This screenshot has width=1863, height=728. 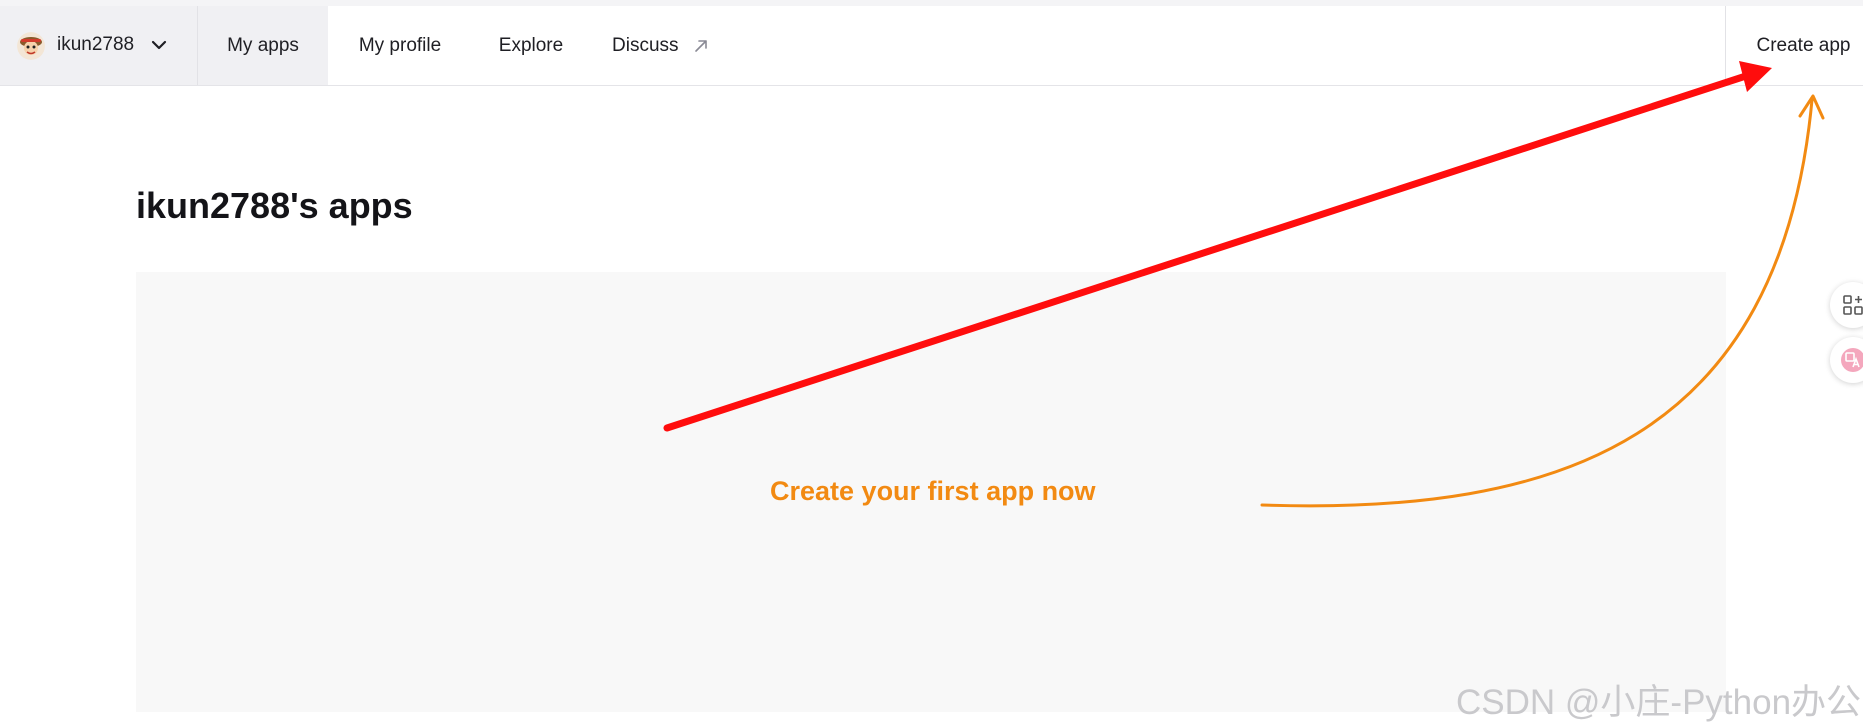 What do you see at coordinates (1803, 45) in the screenshot?
I see `create-app-label: Create app` at bounding box center [1803, 45].